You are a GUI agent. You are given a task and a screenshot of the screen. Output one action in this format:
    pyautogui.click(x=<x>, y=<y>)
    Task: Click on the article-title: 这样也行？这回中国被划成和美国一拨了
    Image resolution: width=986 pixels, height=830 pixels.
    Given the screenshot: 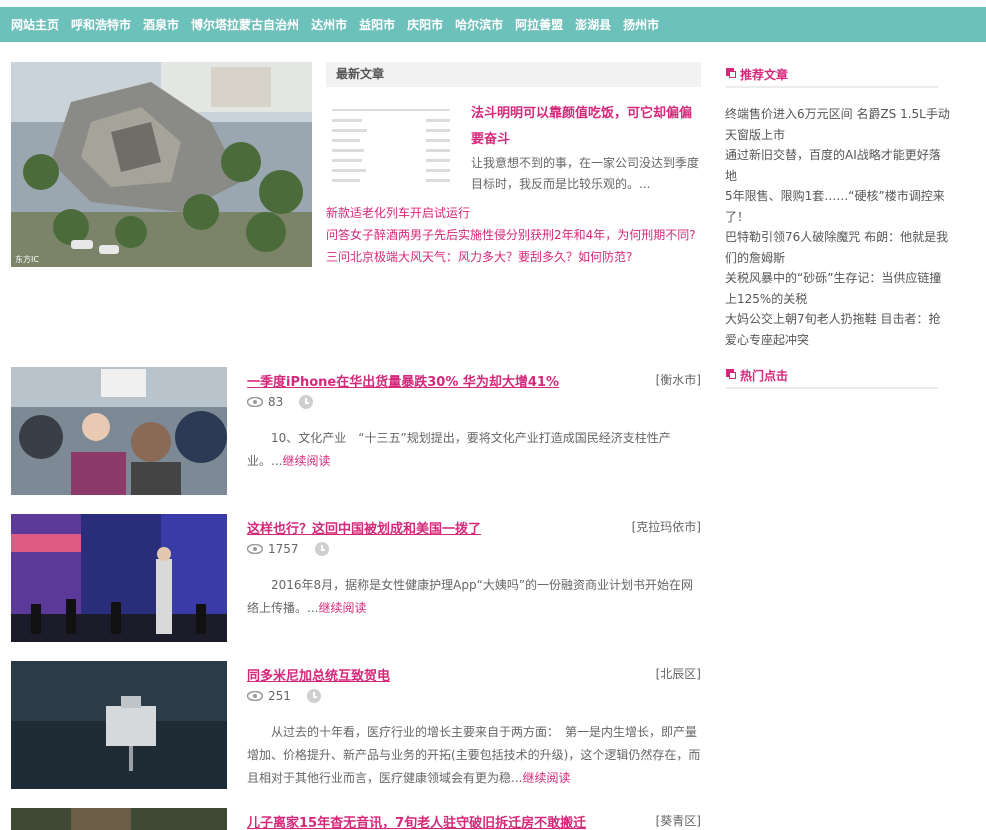 What is the action you would take?
    pyautogui.click(x=364, y=527)
    